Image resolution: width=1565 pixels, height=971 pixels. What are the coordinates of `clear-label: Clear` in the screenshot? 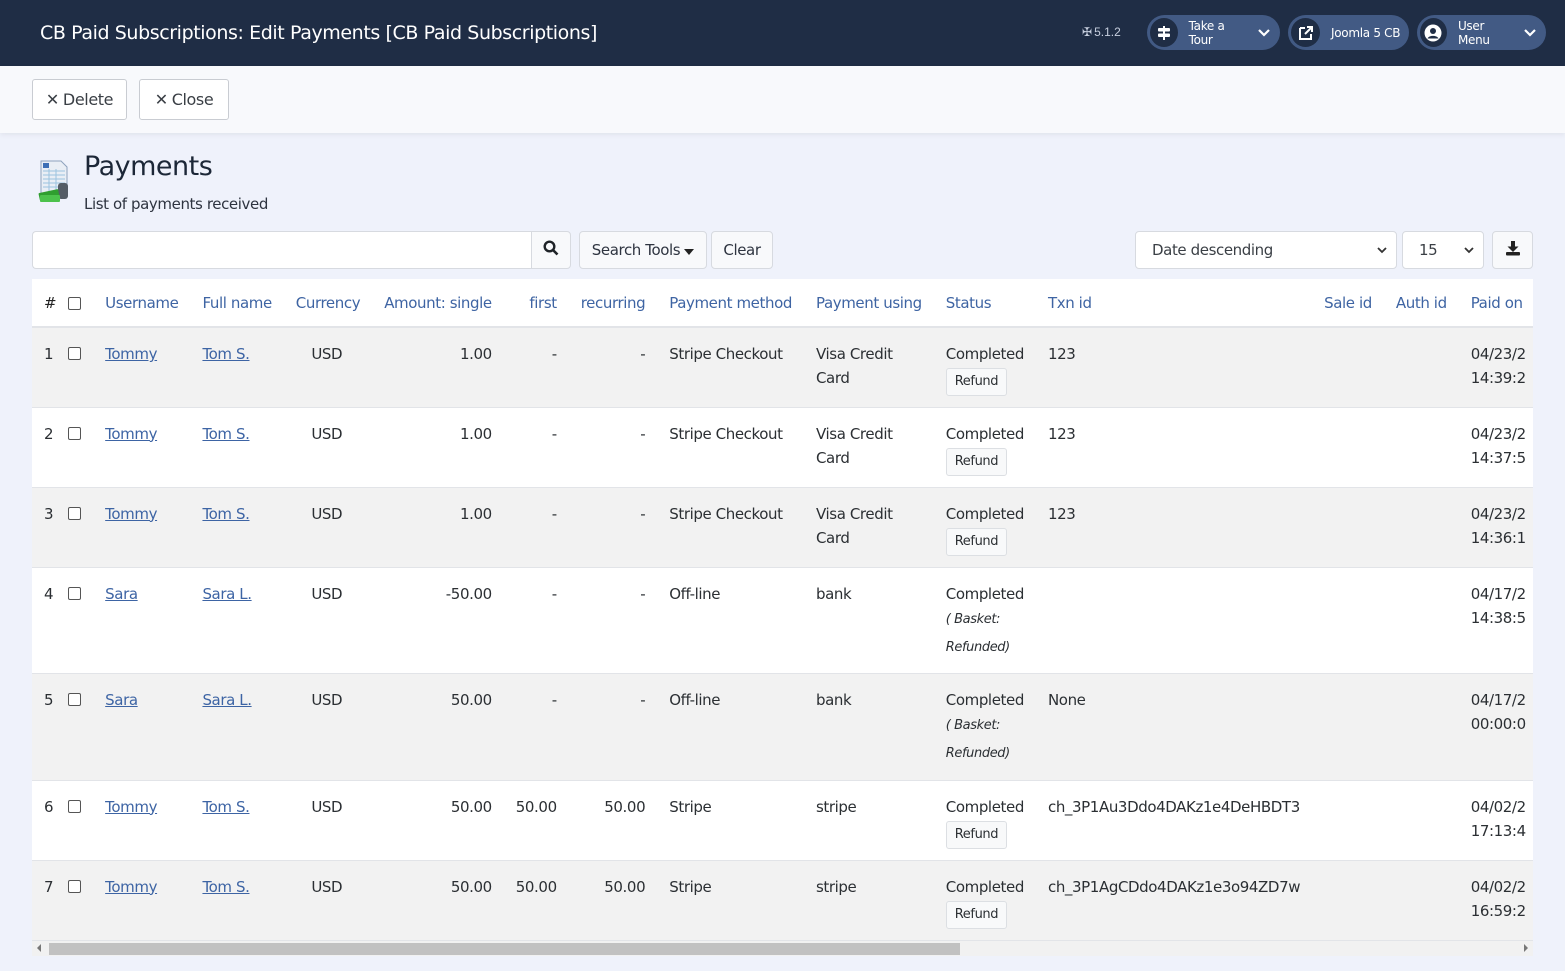 It's located at (742, 250).